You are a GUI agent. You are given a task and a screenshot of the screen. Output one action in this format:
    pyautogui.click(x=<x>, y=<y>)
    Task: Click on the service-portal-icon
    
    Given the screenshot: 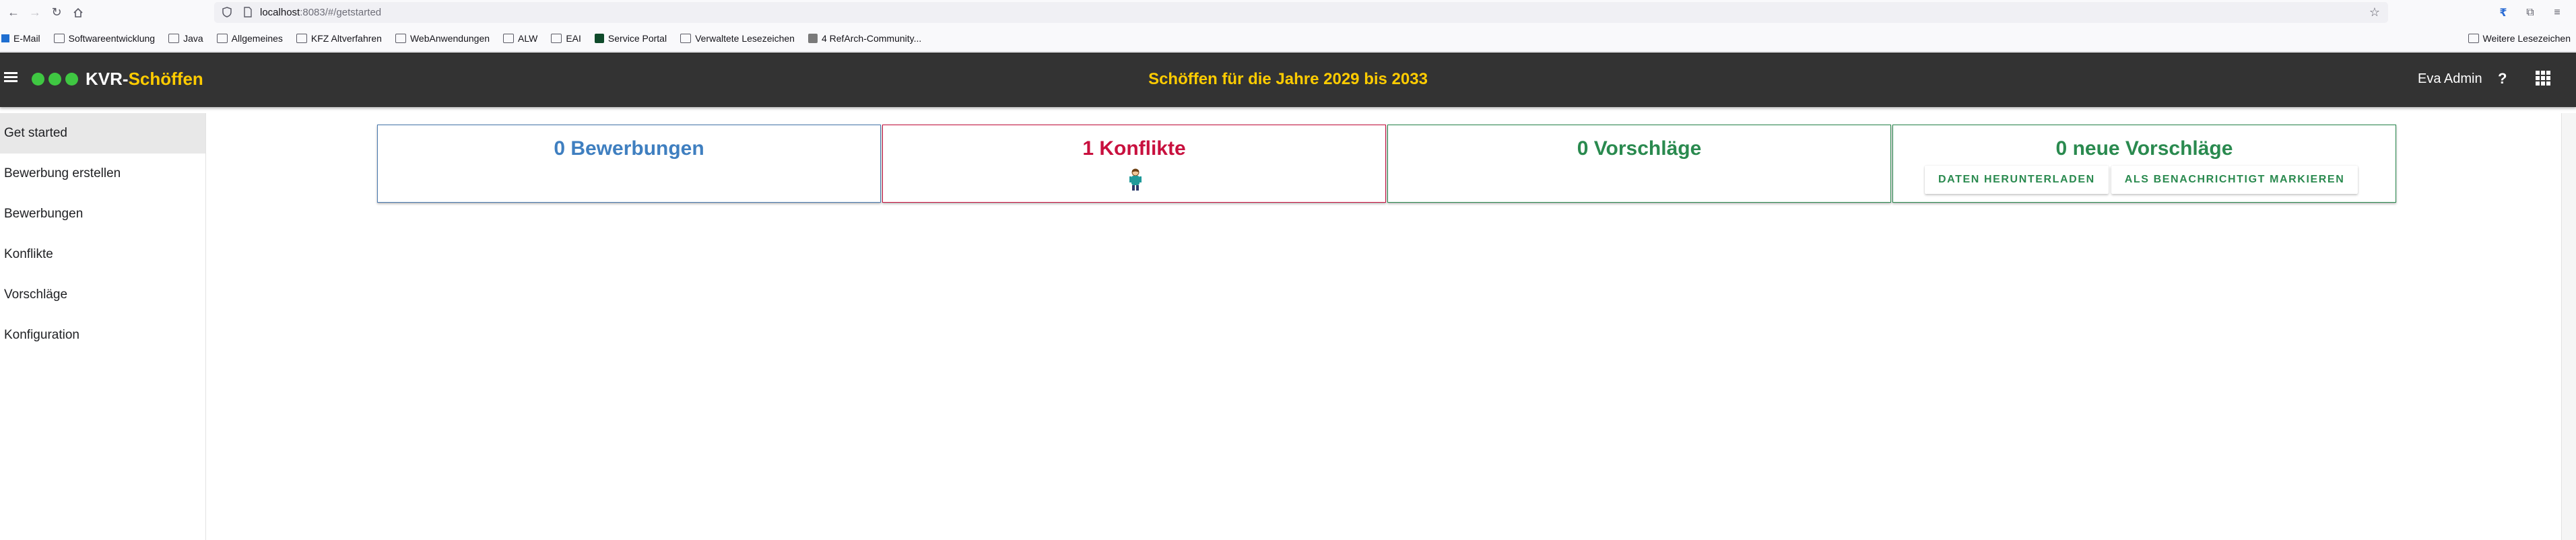 What is the action you would take?
    pyautogui.click(x=599, y=38)
    